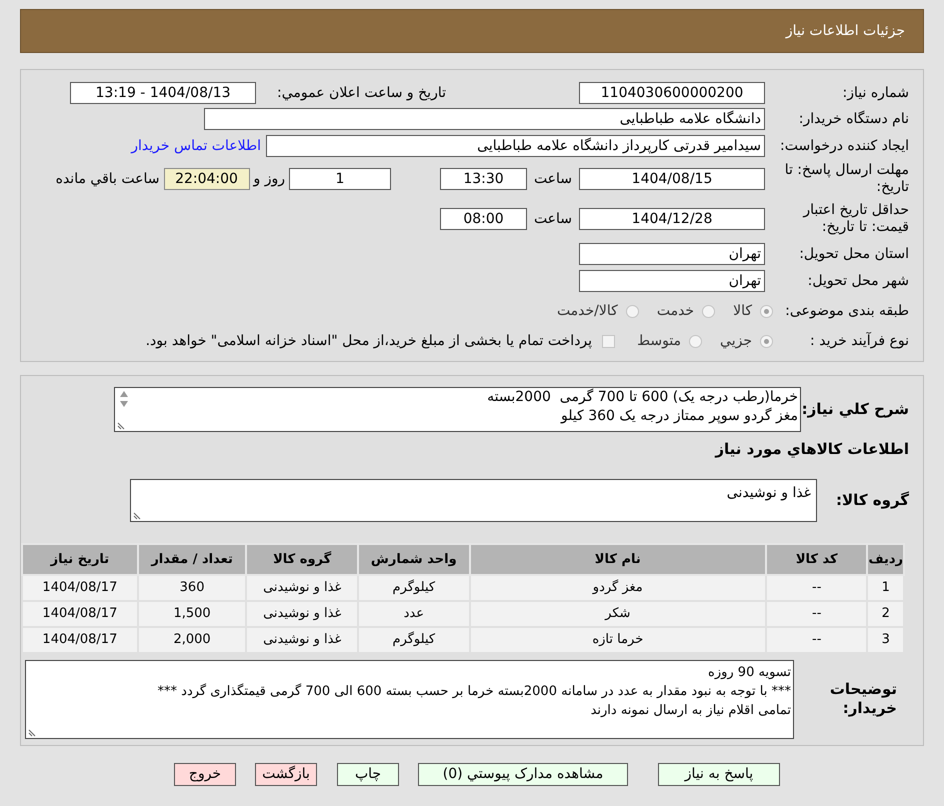 The height and width of the screenshot is (806, 944). I want to click on table-cell: شکر, so click(618, 614).